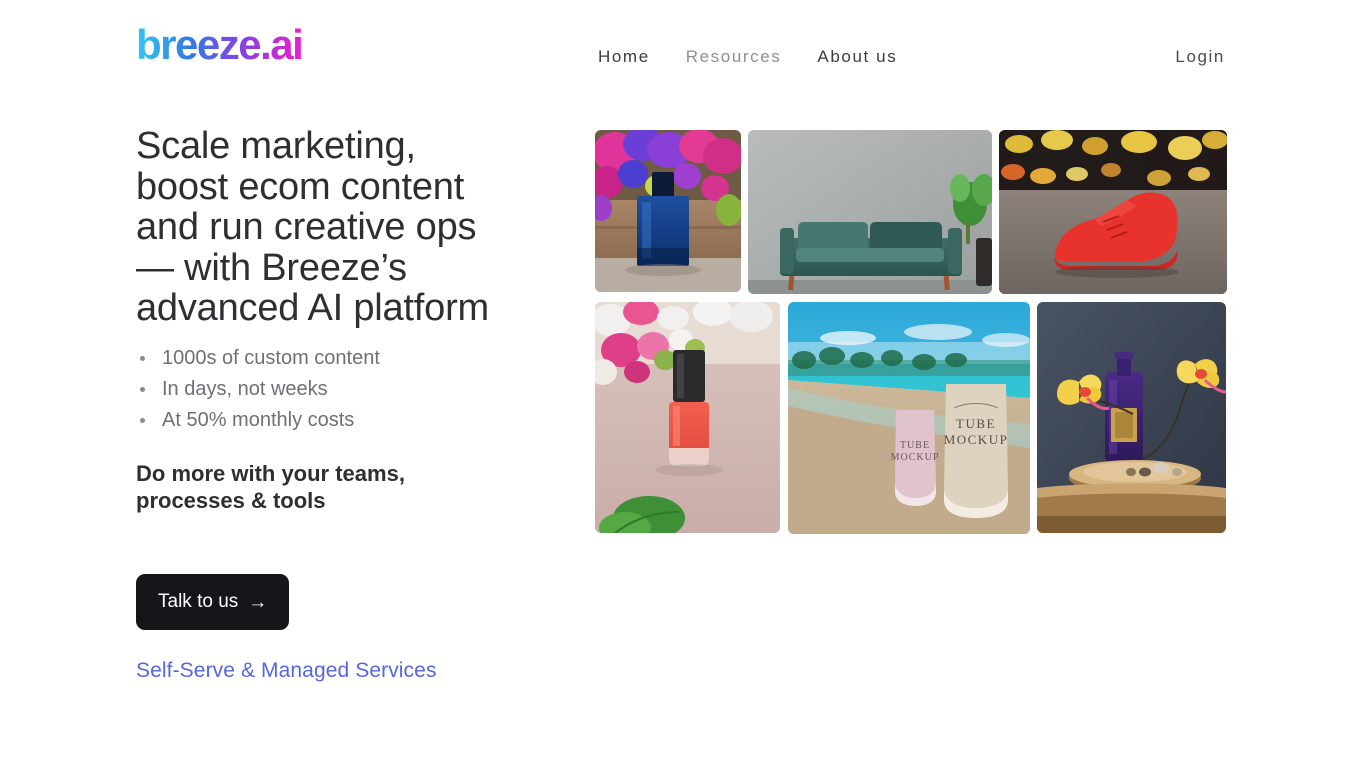 This screenshot has height=764, width=1360. Describe the element at coordinates (286, 671) in the screenshot. I see `self-serve-managed-services-link: Self-Serve & Managed Services` at that location.